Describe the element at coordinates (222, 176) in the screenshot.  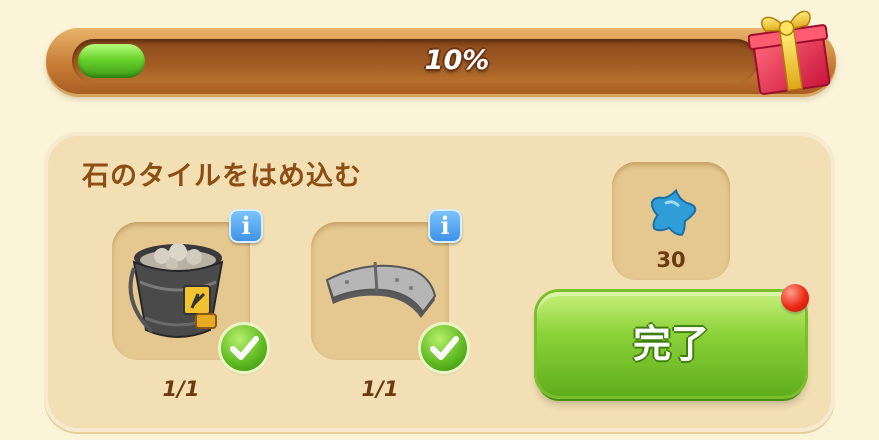
I see `task-title: 石のタイルをはめ込む` at that location.